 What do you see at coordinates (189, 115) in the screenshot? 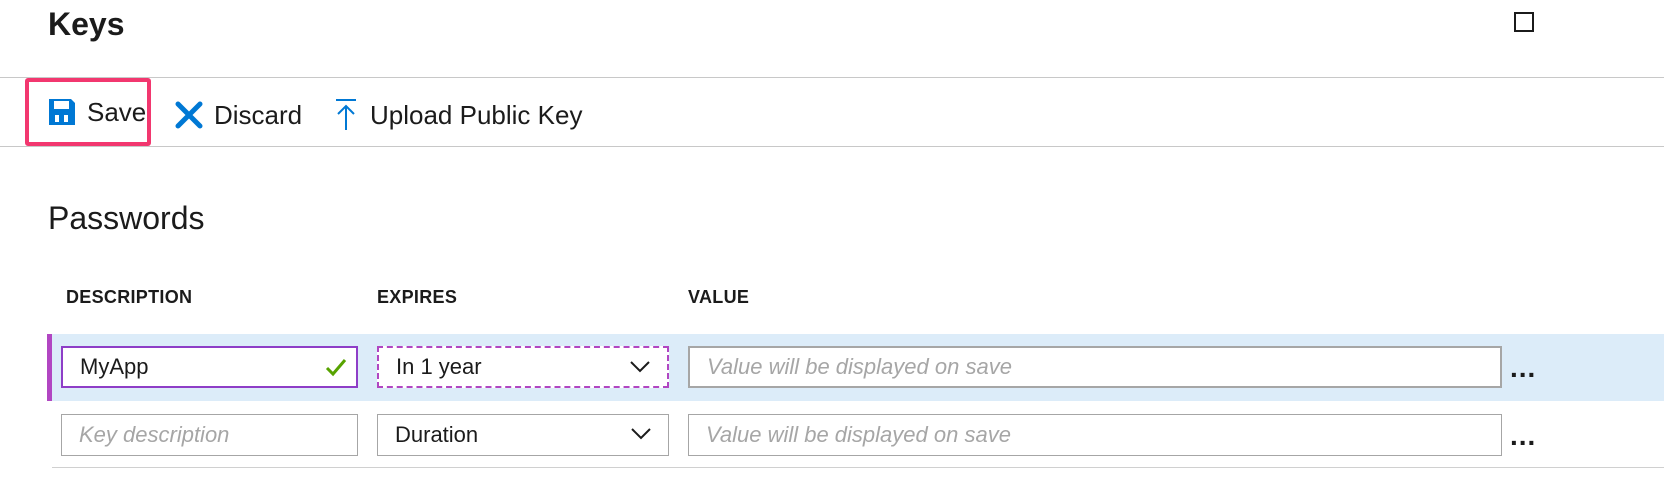
I see `x-icon` at bounding box center [189, 115].